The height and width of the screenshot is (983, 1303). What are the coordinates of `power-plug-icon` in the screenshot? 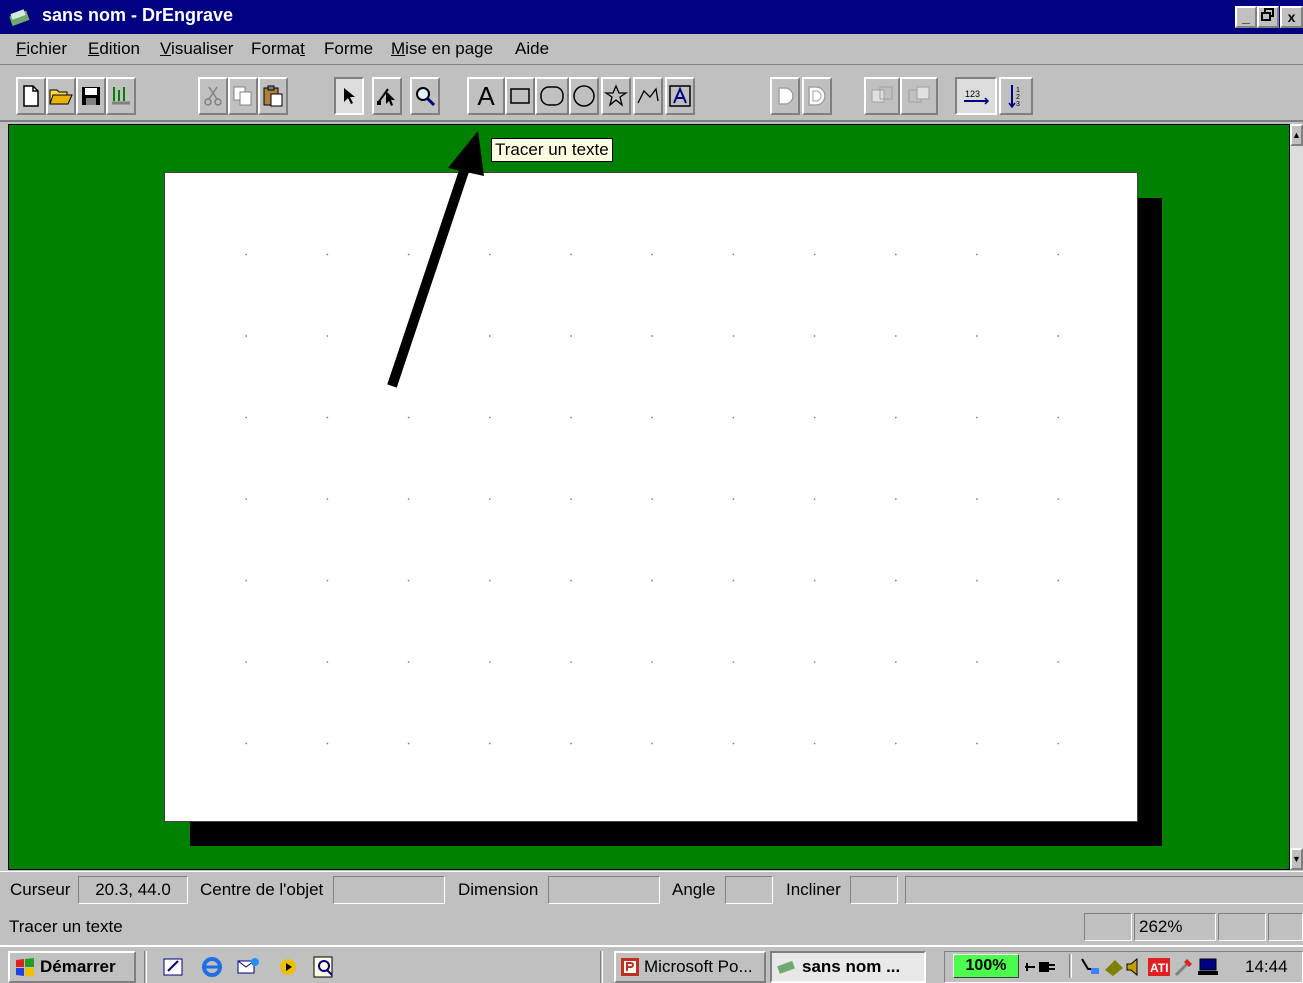 It's located at (1040, 967).